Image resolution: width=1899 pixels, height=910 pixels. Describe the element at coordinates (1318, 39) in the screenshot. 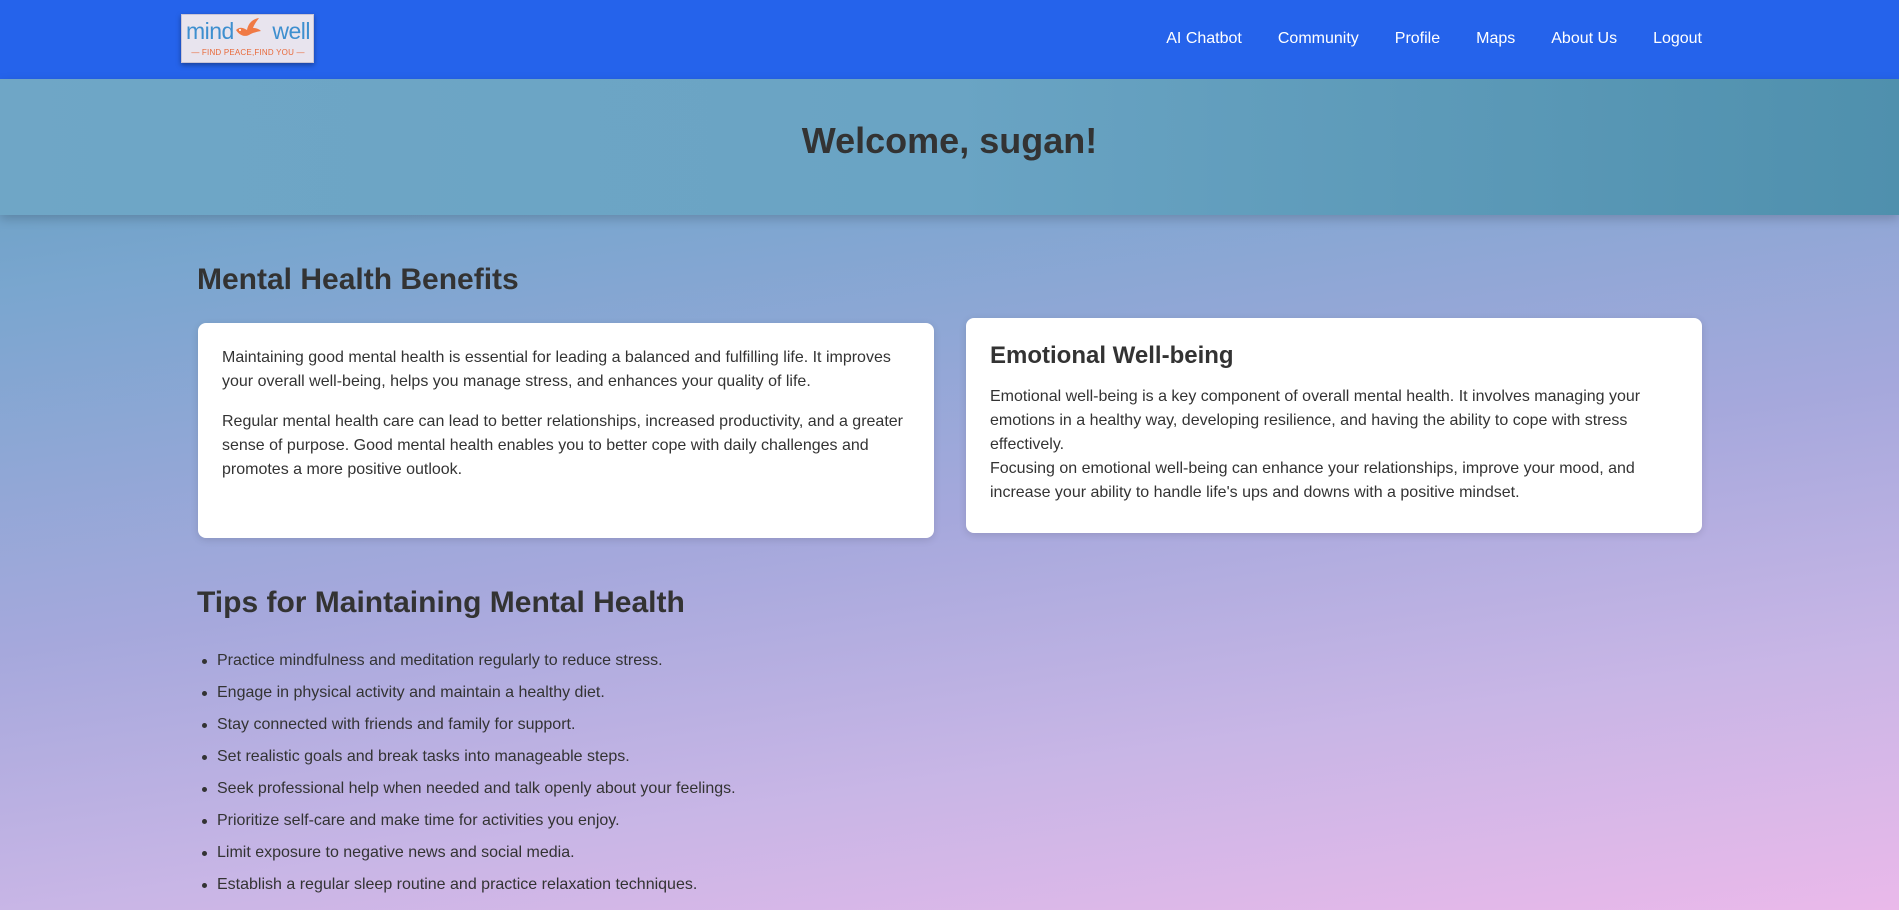

I see `nav-community: Community` at that location.